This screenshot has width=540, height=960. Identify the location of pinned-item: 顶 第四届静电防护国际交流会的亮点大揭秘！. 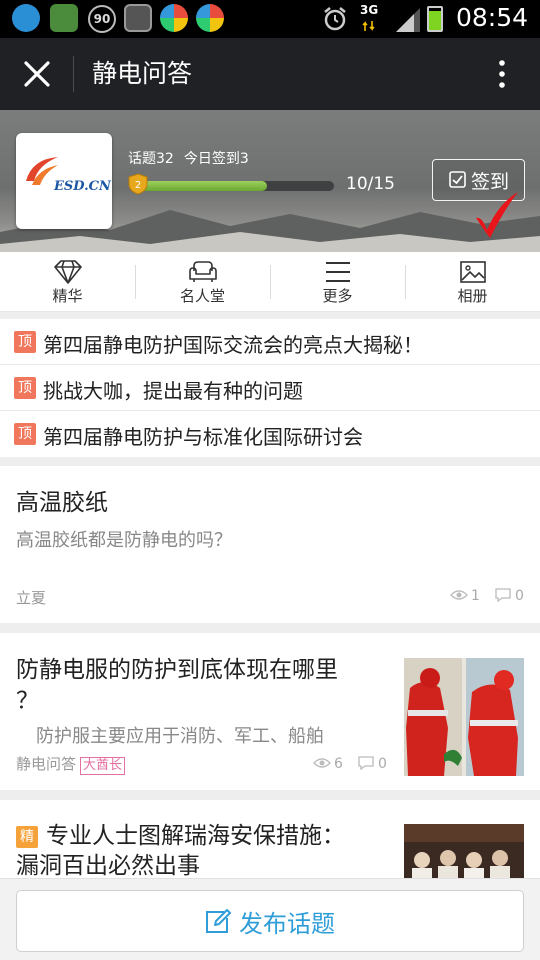
(270, 342).